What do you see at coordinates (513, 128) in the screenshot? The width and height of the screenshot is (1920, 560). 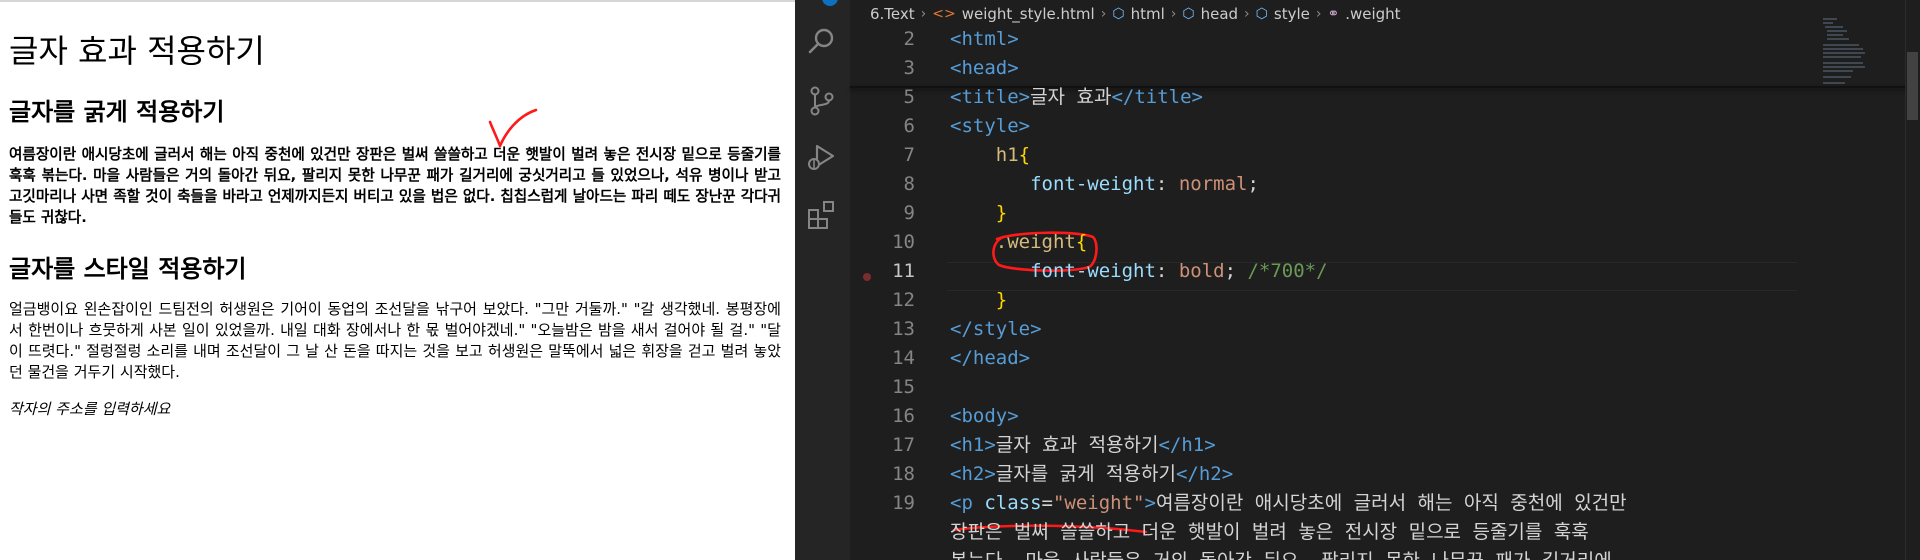 I see `red-check-annotation` at bounding box center [513, 128].